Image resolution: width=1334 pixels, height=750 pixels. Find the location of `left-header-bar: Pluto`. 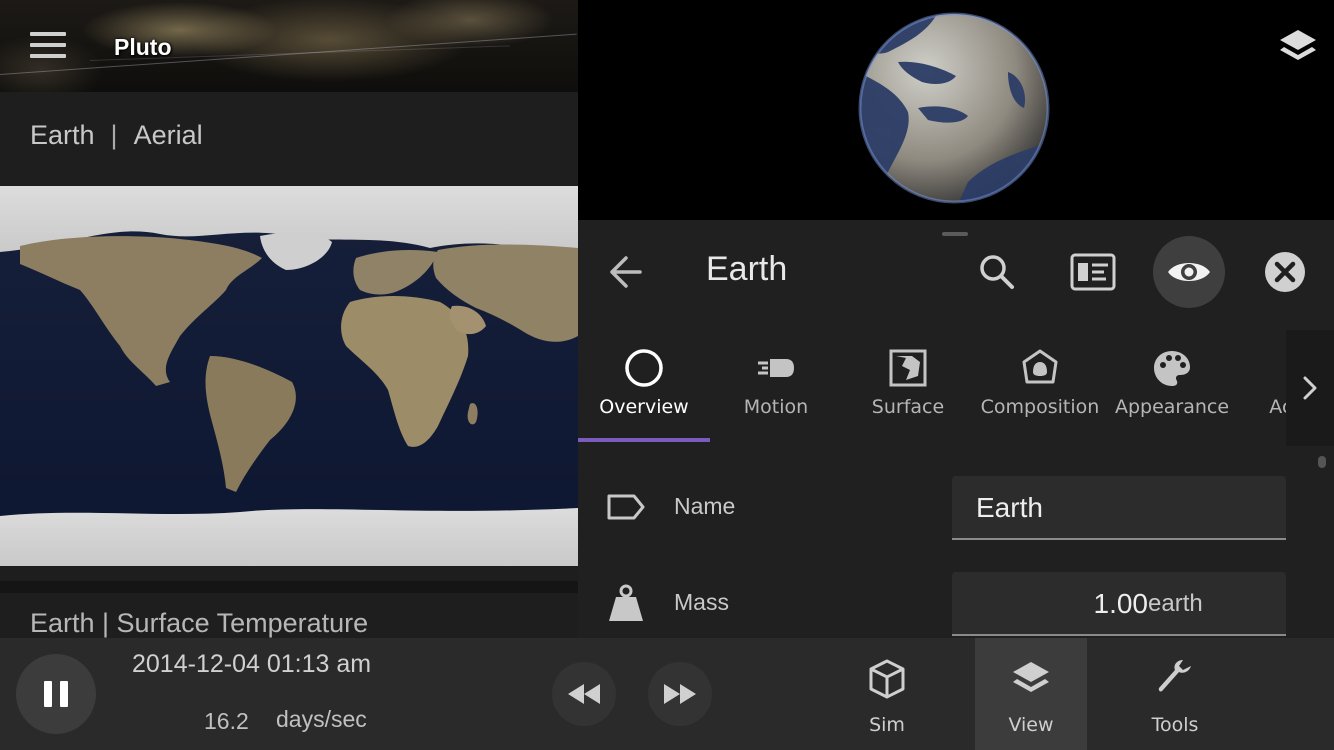

left-header-bar: Pluto is located at coordinates (289, 46).